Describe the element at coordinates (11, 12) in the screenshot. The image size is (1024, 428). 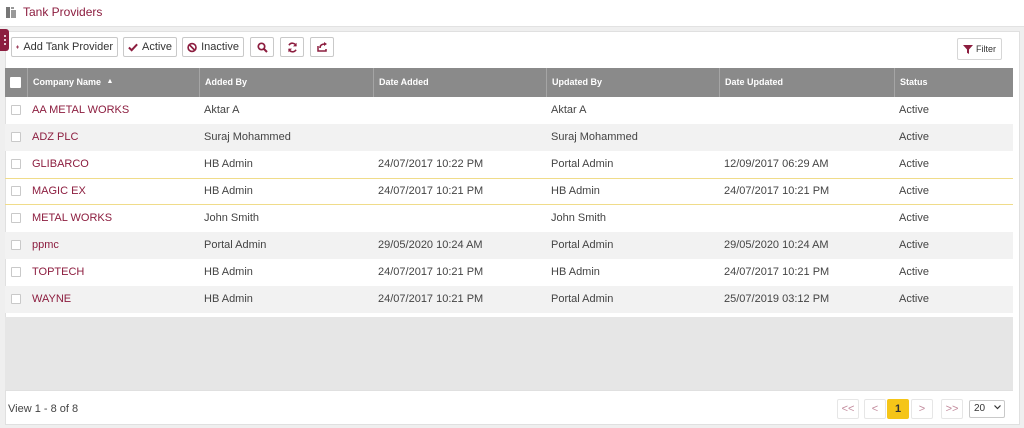
I see `tank-icon` at that location.